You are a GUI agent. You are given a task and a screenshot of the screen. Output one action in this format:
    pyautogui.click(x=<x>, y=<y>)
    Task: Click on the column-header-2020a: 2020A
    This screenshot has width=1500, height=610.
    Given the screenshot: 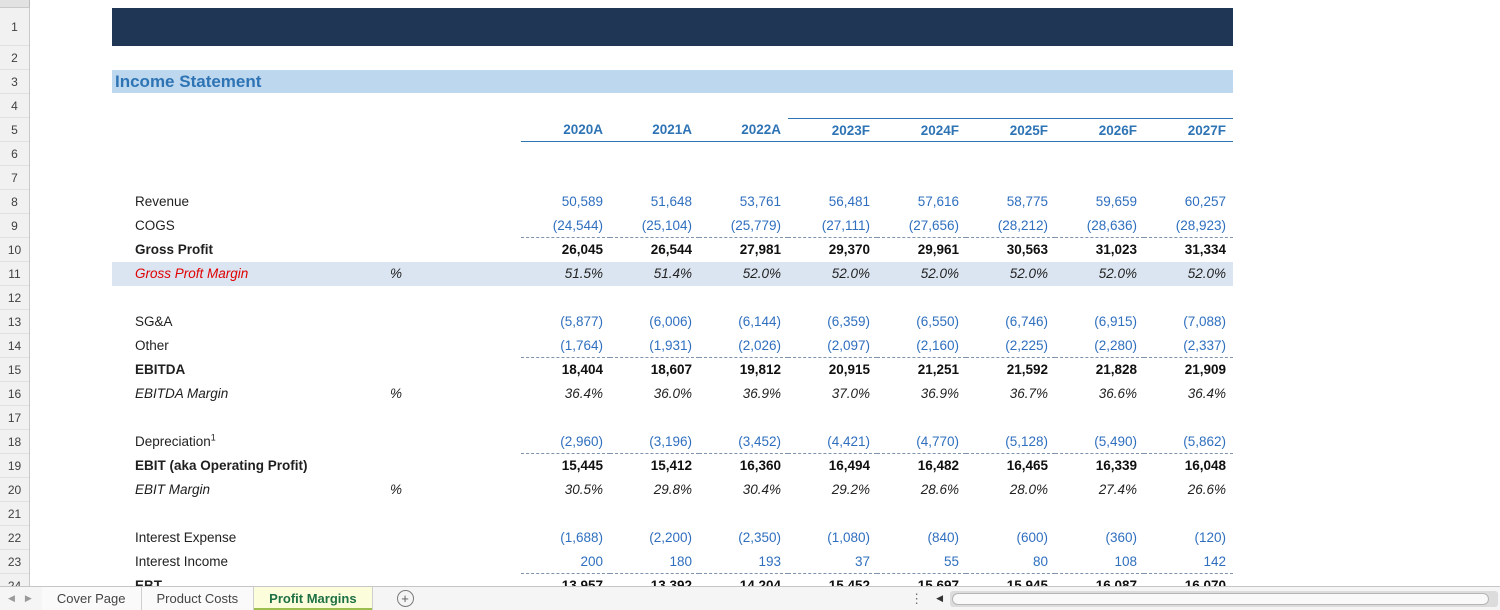 What is the action you would take?
    pyautogui.click(x=565, y=130)
    